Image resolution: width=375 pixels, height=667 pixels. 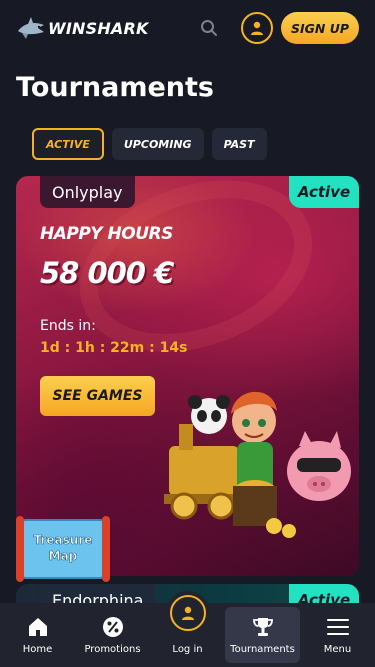 I want to click on nav-login: Log in, so click(x=187, y=629).